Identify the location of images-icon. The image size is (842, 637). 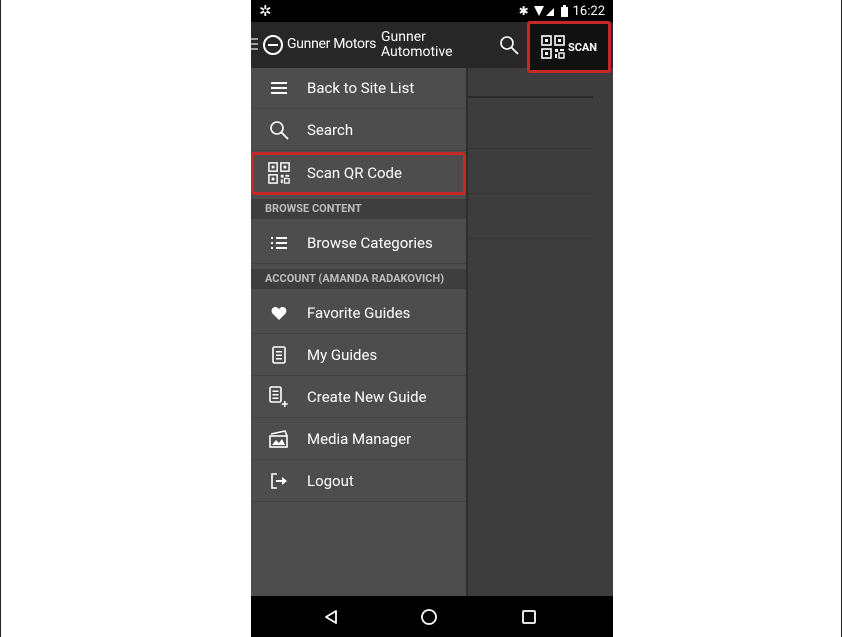
(279, 439).